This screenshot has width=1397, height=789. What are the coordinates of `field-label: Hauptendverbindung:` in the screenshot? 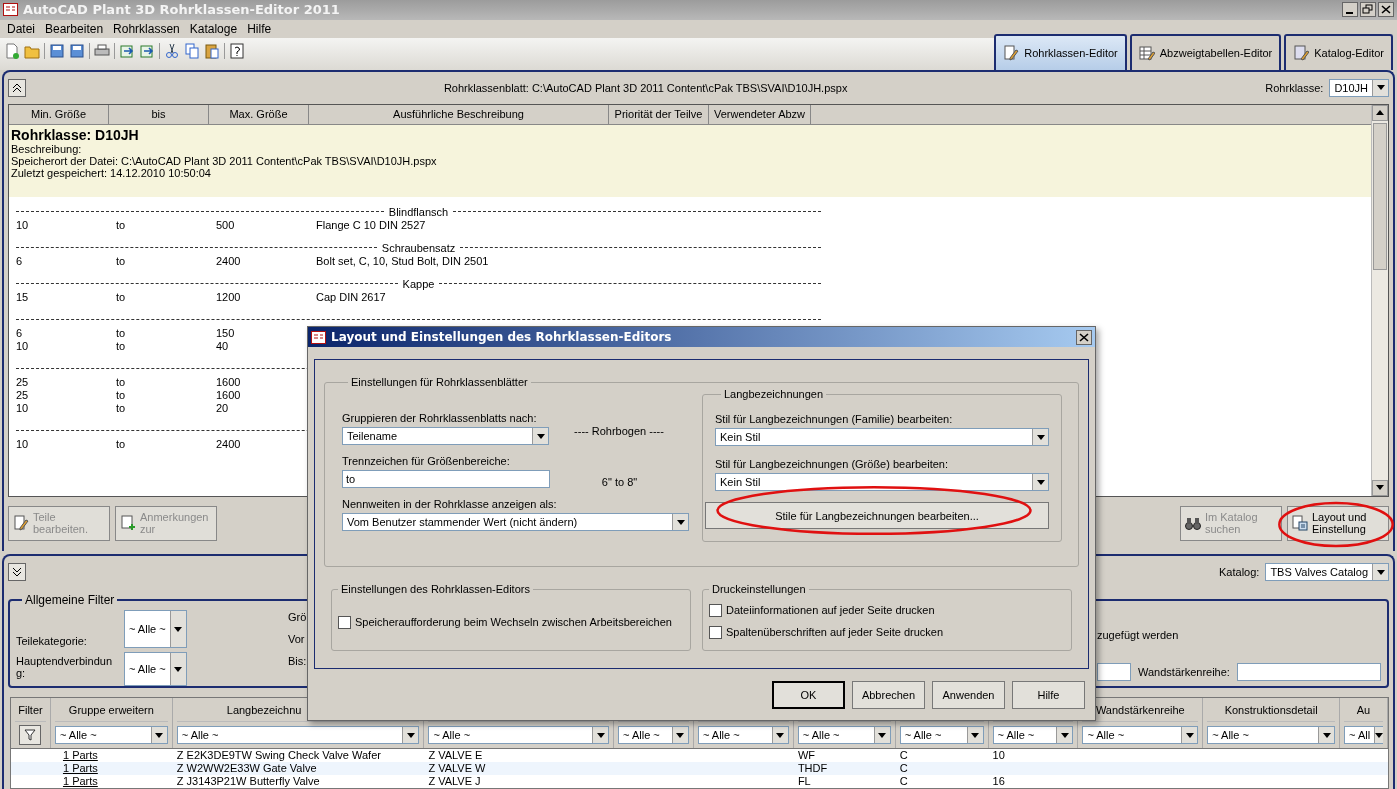 It's located at (65, 667).